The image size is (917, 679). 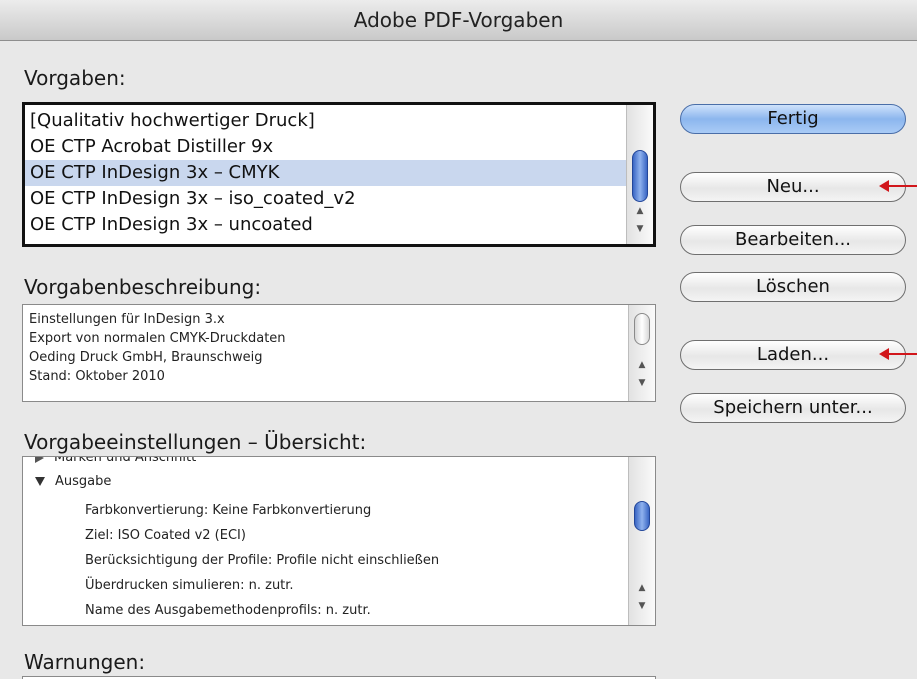 I want to click on preset-item-selected: OE CTP InDesign 3x – CMYK, so click(x=326, y=173).